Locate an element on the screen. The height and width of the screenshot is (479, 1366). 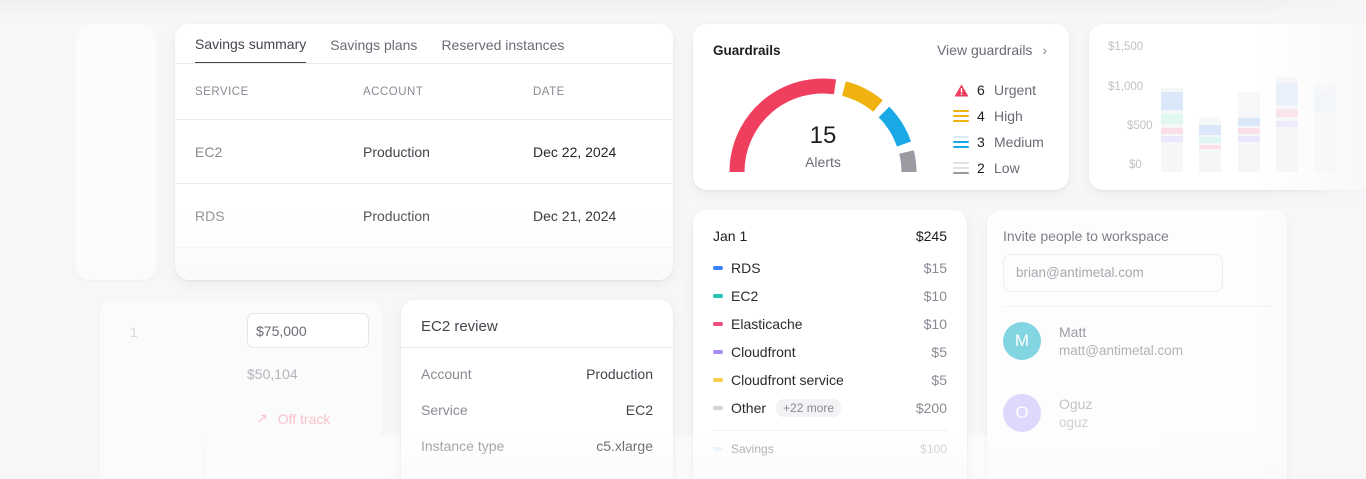
trend-icon: ↗ is located at coordinates (262, 418).